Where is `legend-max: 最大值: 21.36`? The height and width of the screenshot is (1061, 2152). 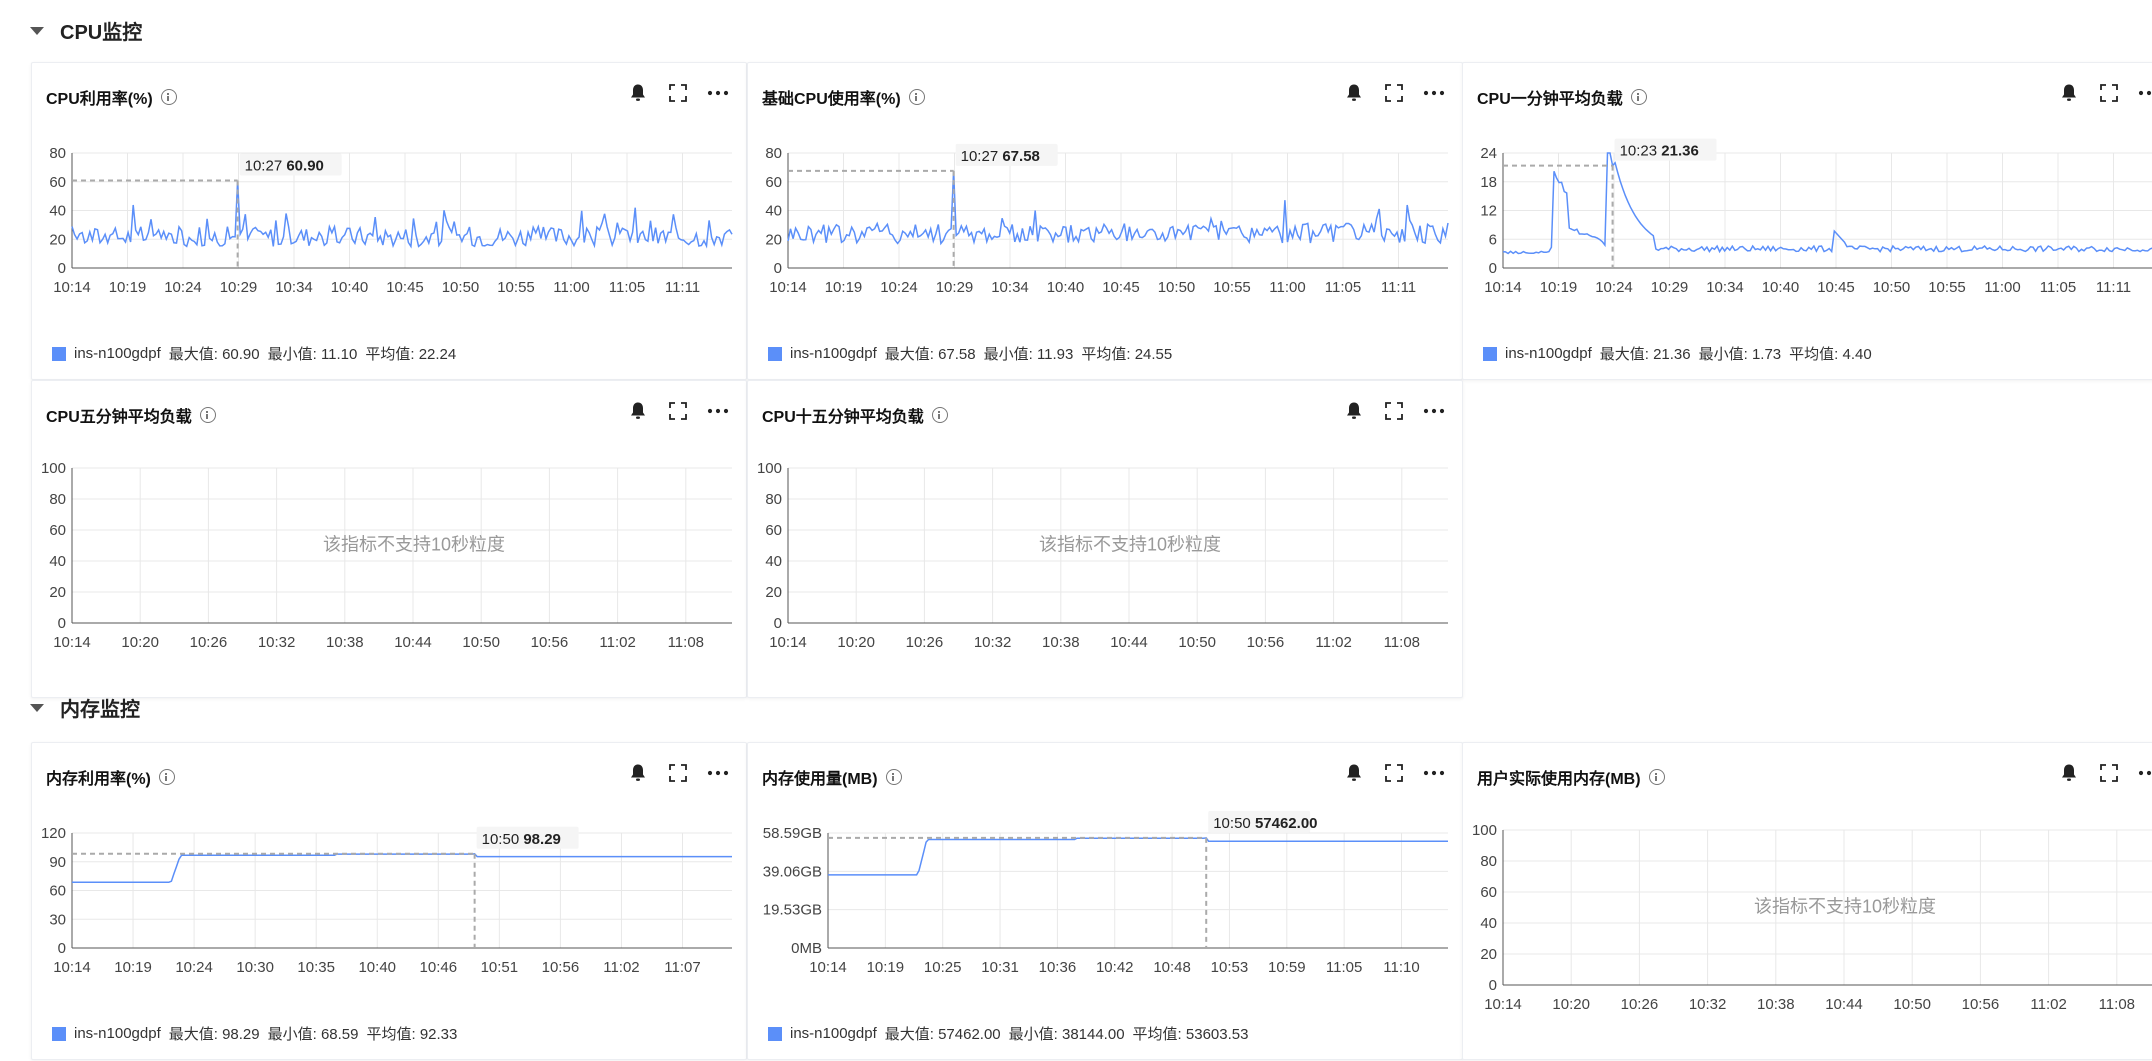
legend-max: 最大值: 21.36 is located at coordinates (1645, 354).